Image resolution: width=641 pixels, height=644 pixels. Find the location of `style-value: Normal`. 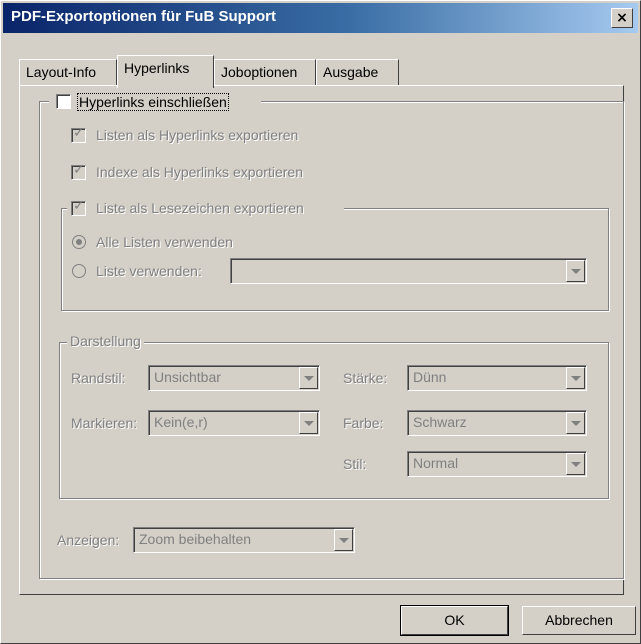

style-value: Normal is located at coordinates (436, 463).